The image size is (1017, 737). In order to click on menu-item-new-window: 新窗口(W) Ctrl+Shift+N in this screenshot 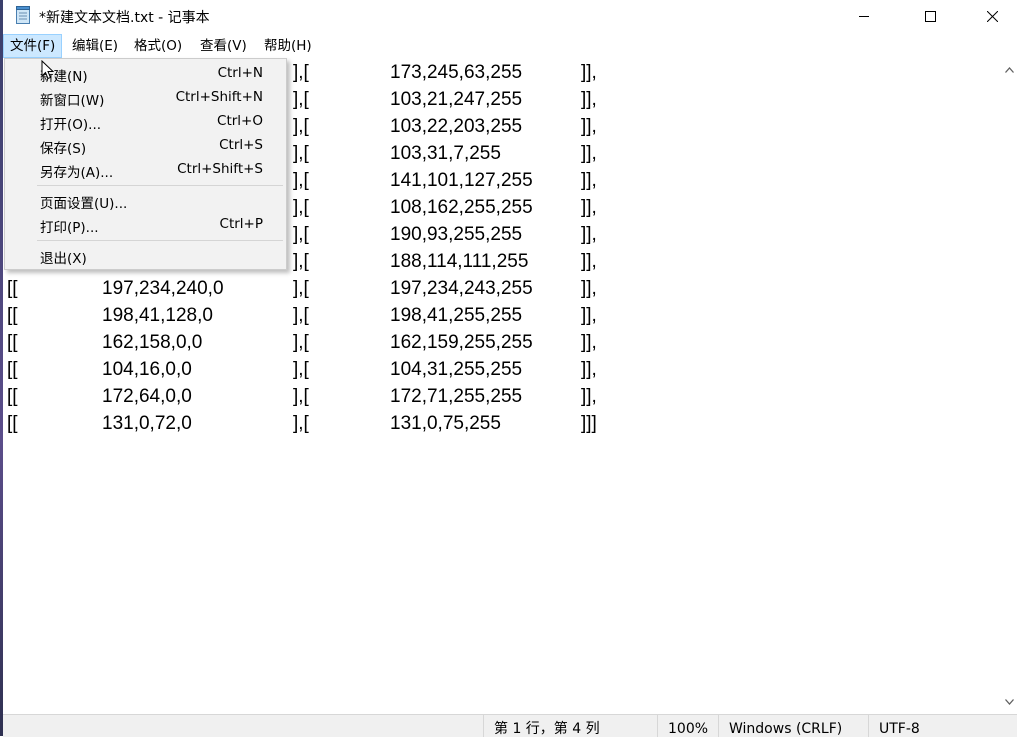, I will do `click(145, 98)`.